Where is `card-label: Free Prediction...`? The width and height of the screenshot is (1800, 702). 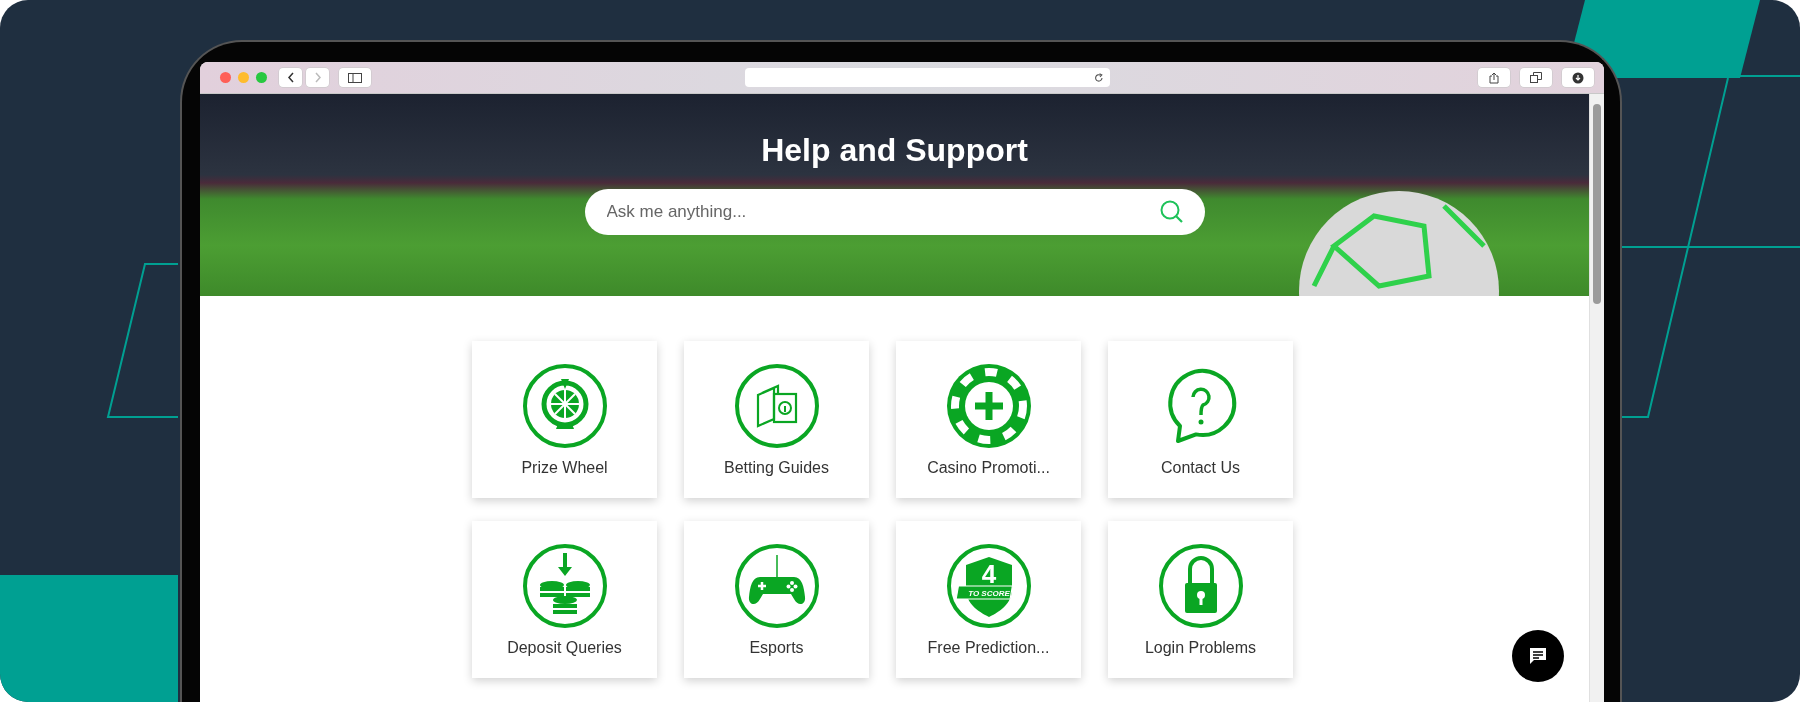
card-label: Free Prediction... is located at coordinates (988, 648).